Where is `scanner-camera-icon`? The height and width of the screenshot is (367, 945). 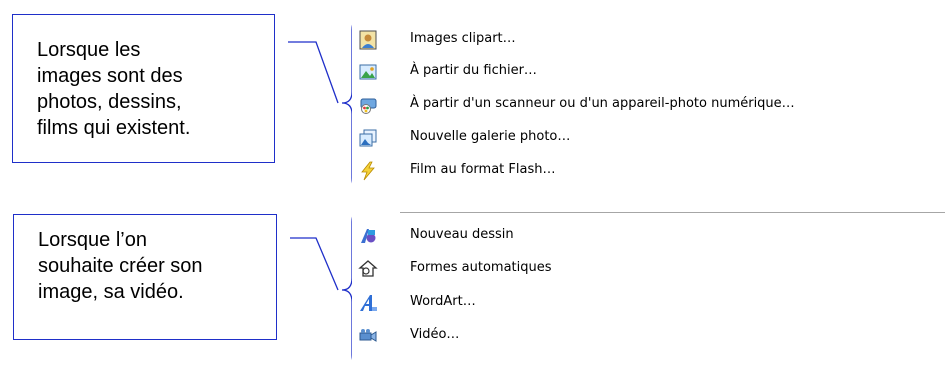 scanner-camera-icon is located at coordinates (368, 105).